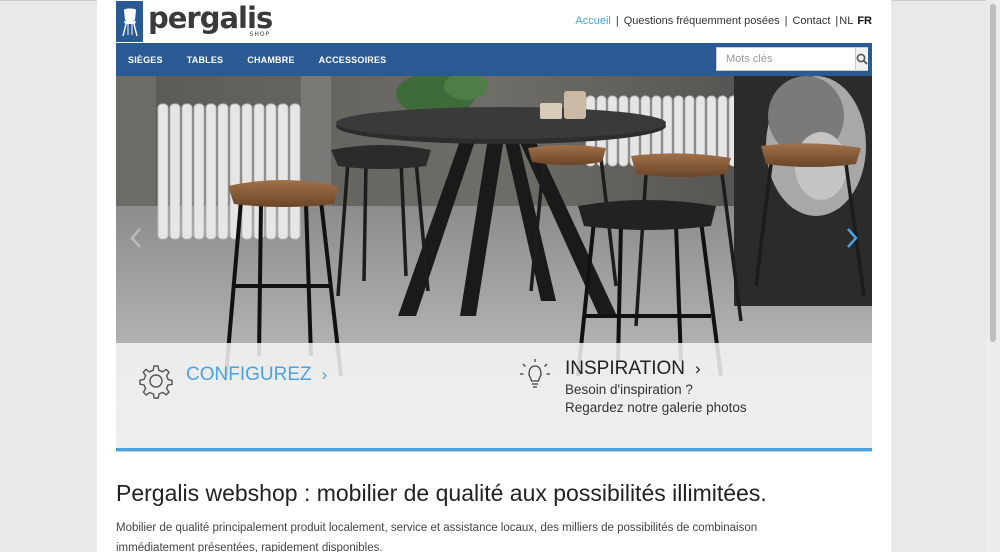 The image size is (1000, 552). Describe the element at coordinates (786, 59) in the screenshot. I see `search-input` at that location.